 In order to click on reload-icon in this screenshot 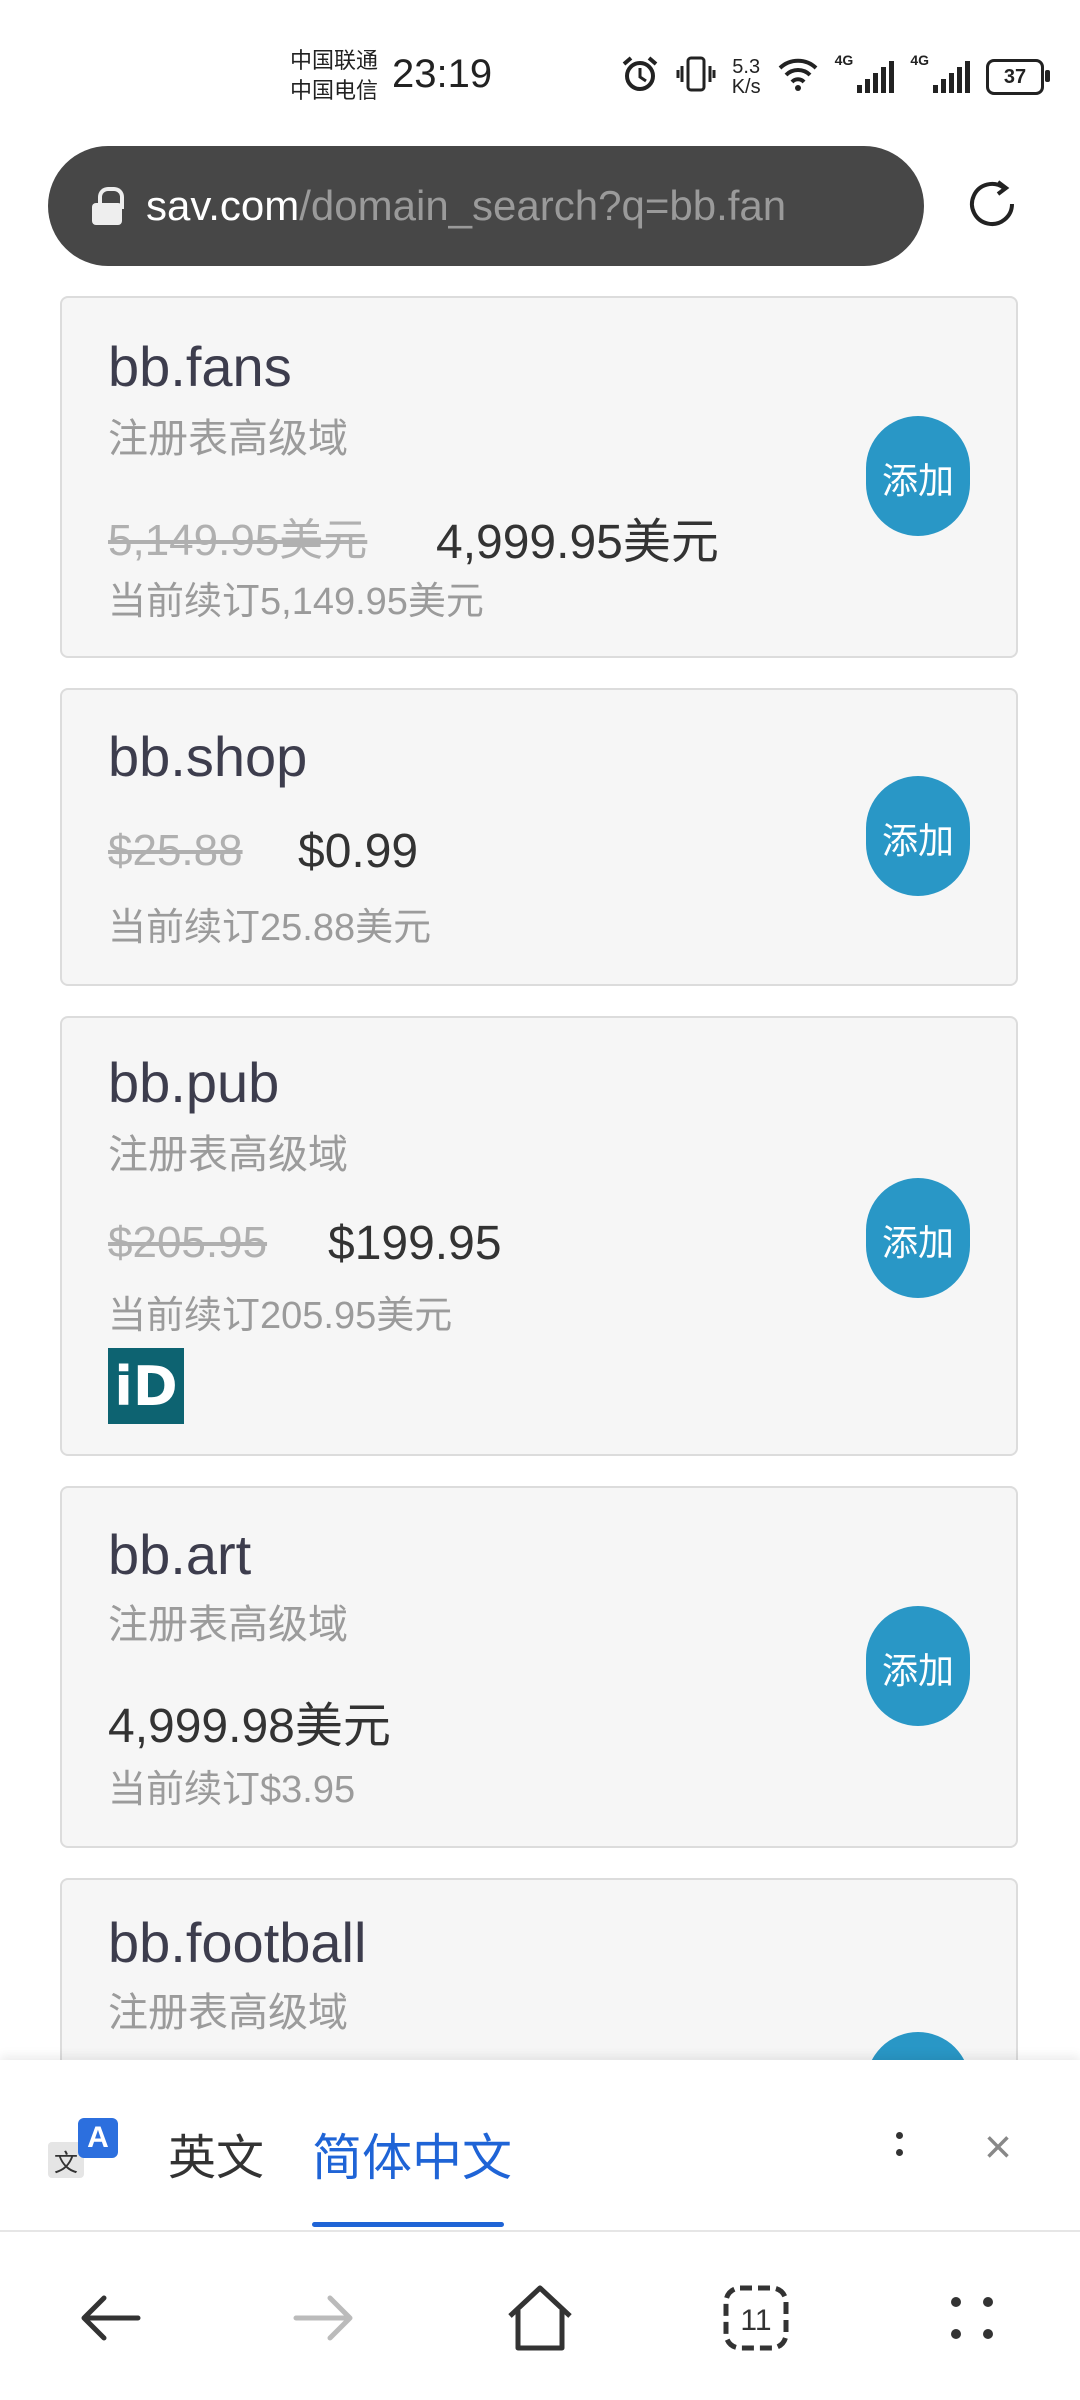, I will do `click(992, 204)`.